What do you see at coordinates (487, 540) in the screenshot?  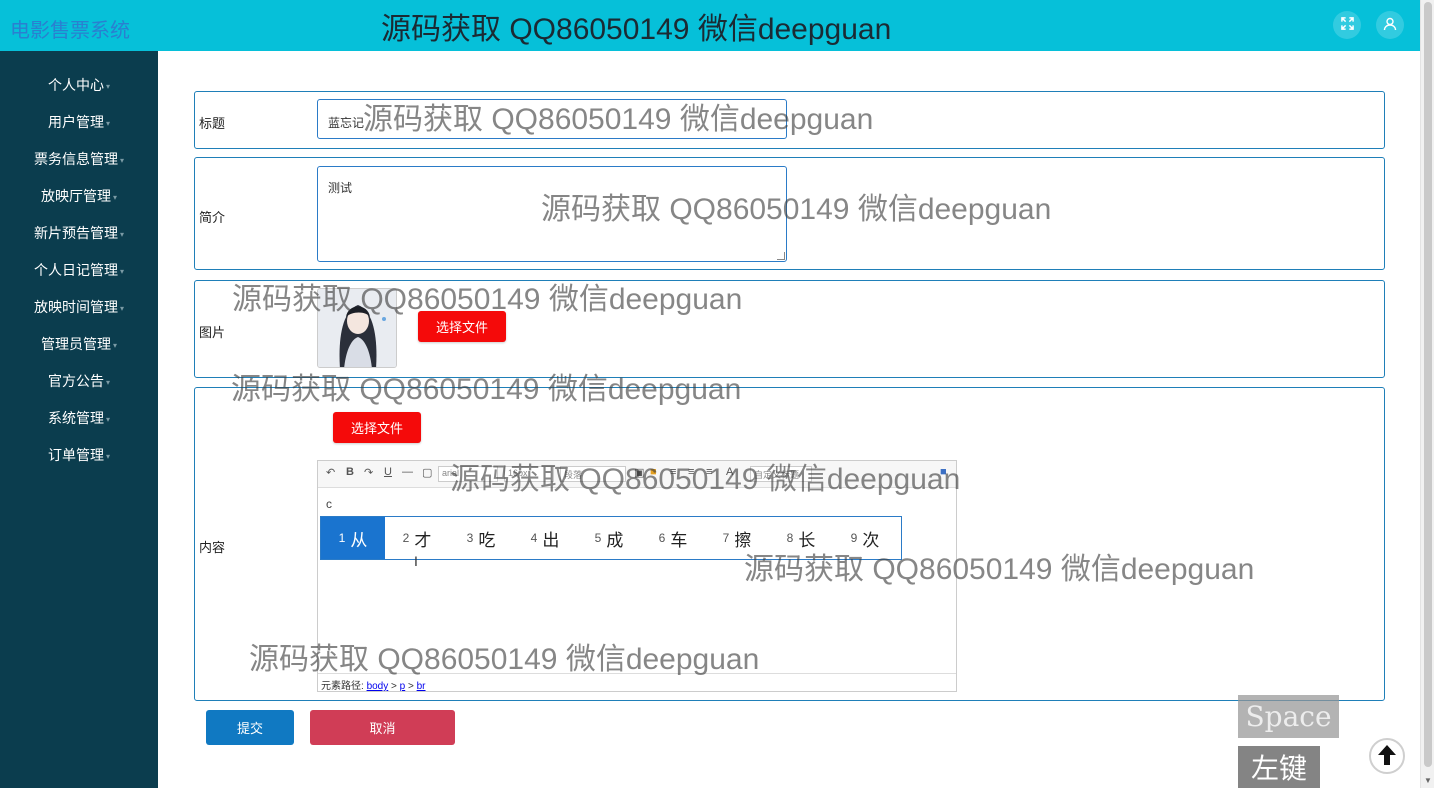 I see `candidate-char: 吃` at bounding box center [487, 540].